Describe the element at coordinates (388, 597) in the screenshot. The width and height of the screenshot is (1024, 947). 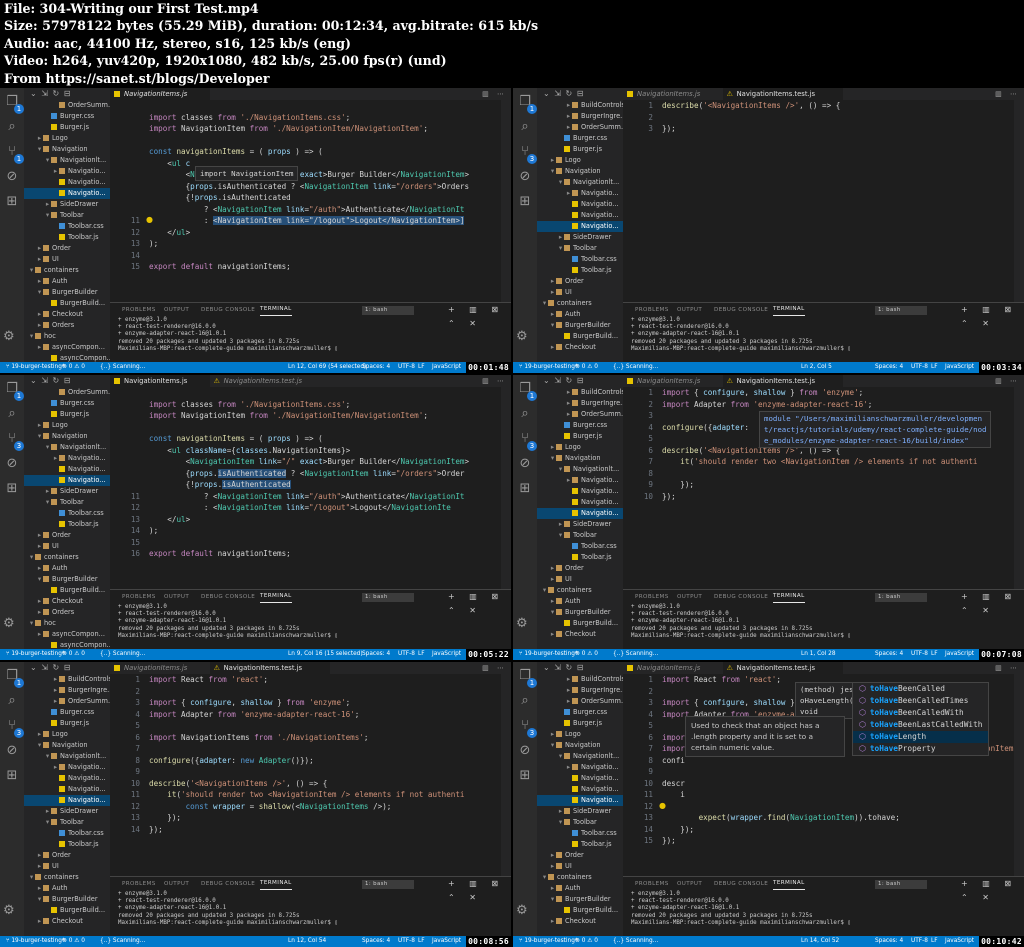
I see `terminal-select: 1: bash` at that location.